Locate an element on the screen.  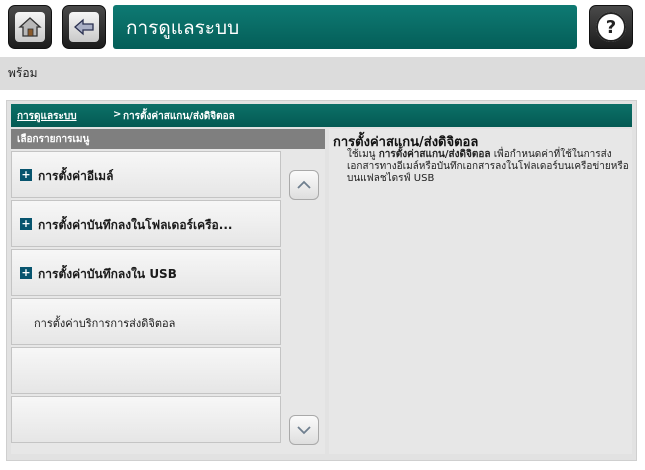
status-text: พร้อม is located at coordinates (23, 73).